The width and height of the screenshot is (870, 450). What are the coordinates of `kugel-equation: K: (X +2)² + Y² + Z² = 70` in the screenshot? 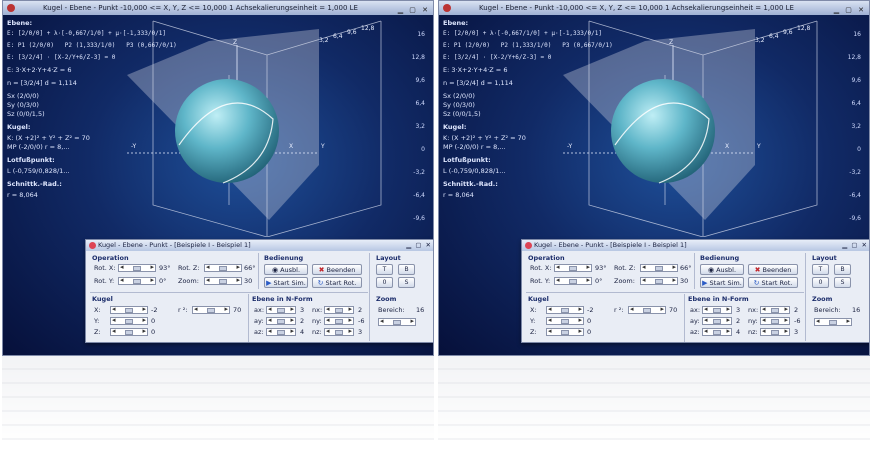 It's located at (48, 138).